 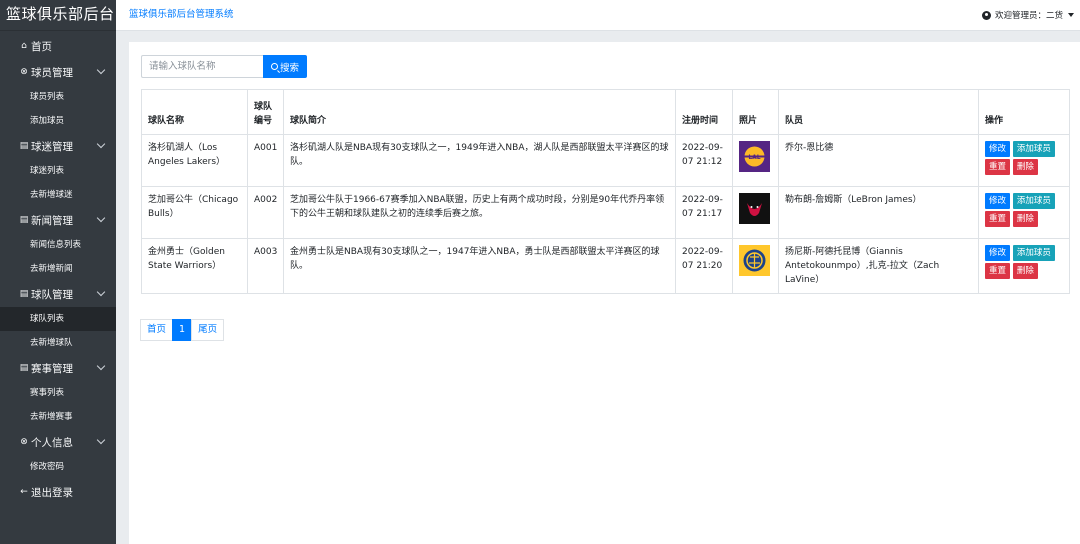 I want to click on sub-item-add-team: 去新增球队, so click(x=58, y=343).